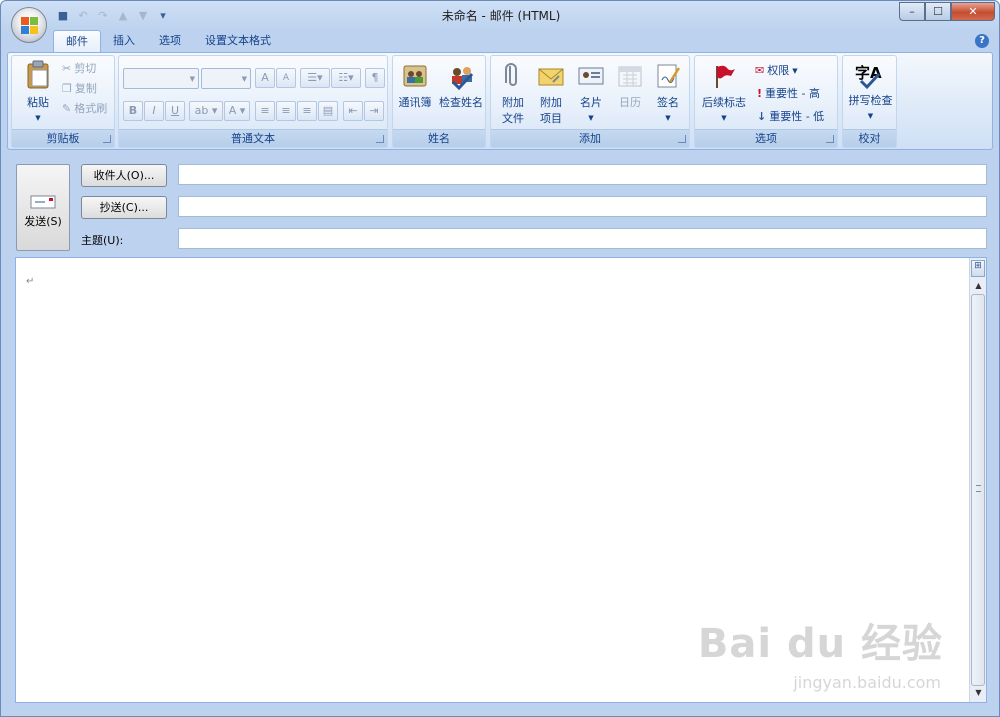 The image size is (1000, 717). I want to click on signature-icon, so click(669, 76).